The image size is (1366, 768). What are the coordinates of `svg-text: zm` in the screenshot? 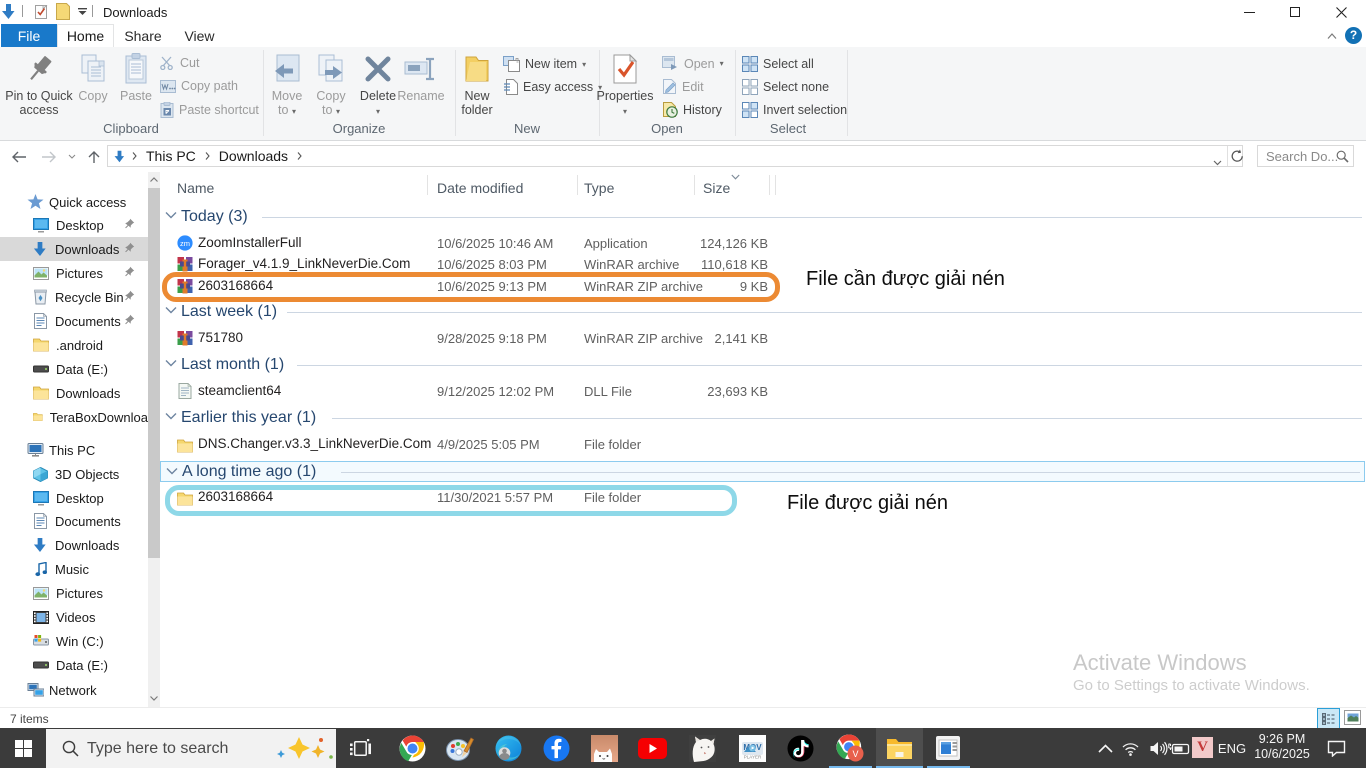 It's located at (185, 243).